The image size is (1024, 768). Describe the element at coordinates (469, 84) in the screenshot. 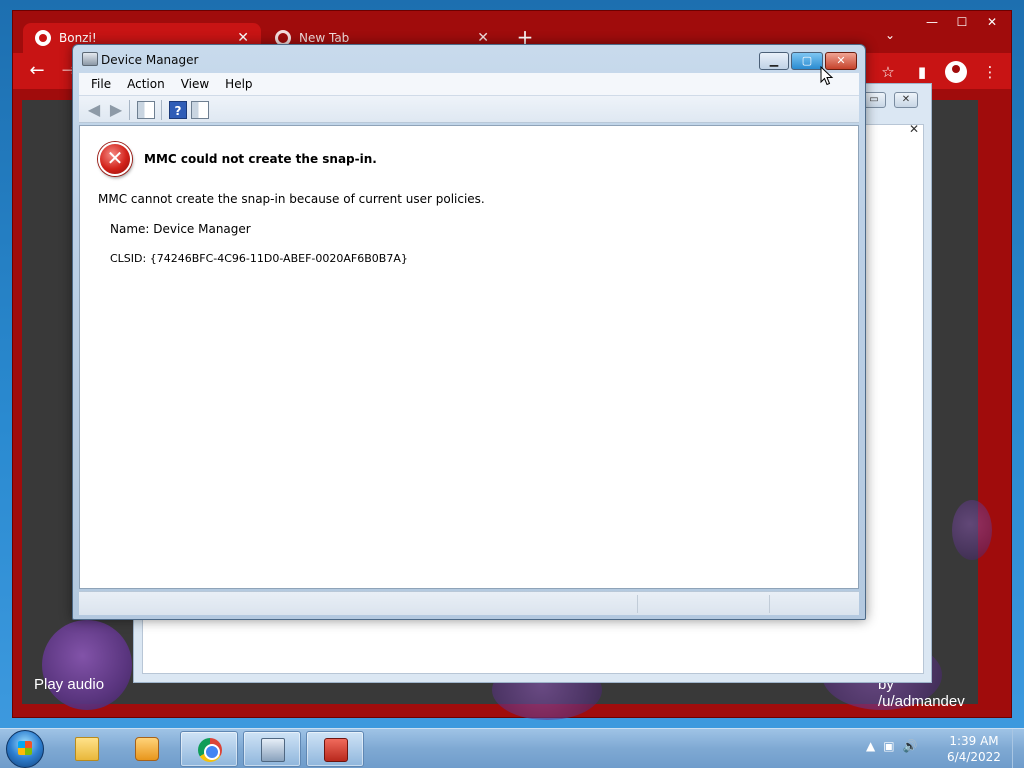

I see `menu-bar: File Action View Help` at that location.